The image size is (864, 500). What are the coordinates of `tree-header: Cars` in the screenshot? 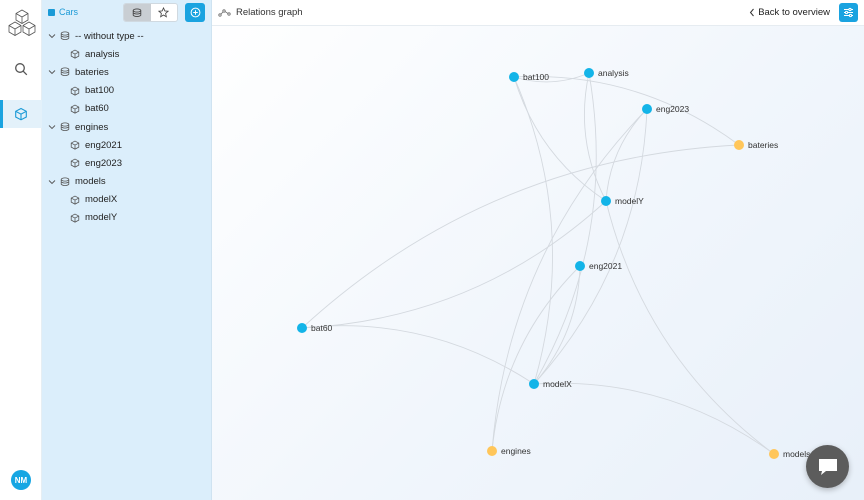 It's located at (127, 13).